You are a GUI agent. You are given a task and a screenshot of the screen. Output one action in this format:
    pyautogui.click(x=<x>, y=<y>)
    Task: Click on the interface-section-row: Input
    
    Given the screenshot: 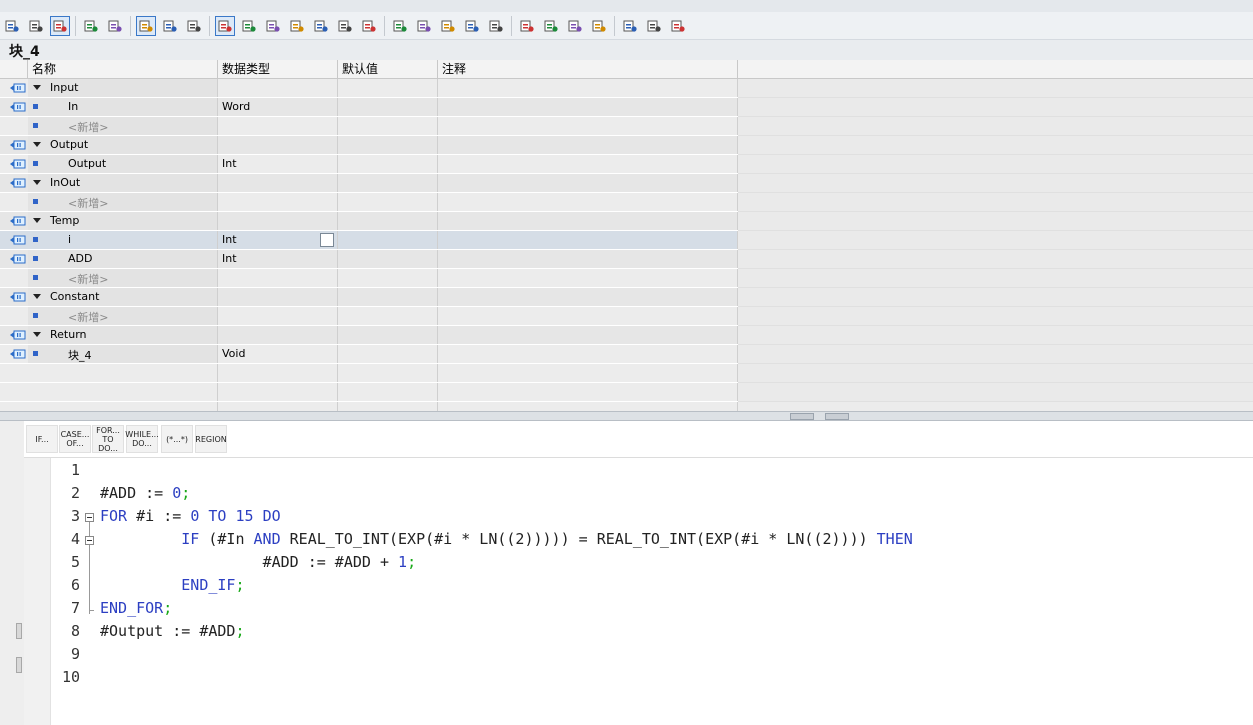 What is the action you would take?
    pyautogui.click(x=369, y=88)
    